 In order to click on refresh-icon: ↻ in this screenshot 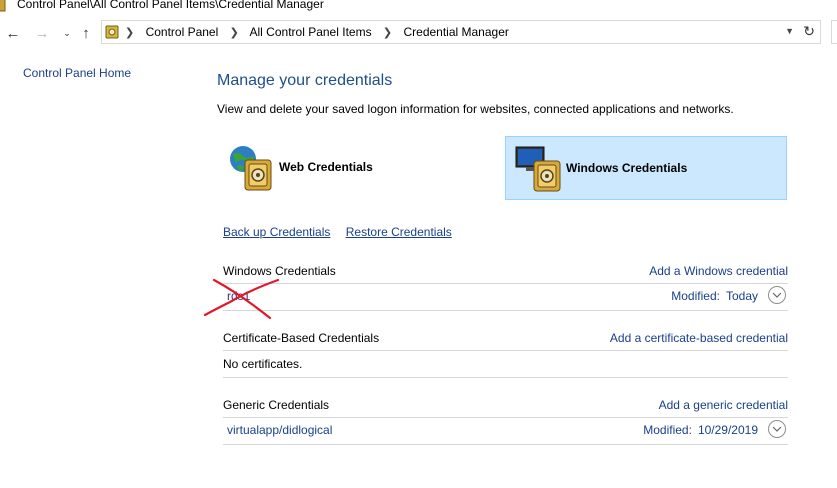, I will do `click(809, 31)`.